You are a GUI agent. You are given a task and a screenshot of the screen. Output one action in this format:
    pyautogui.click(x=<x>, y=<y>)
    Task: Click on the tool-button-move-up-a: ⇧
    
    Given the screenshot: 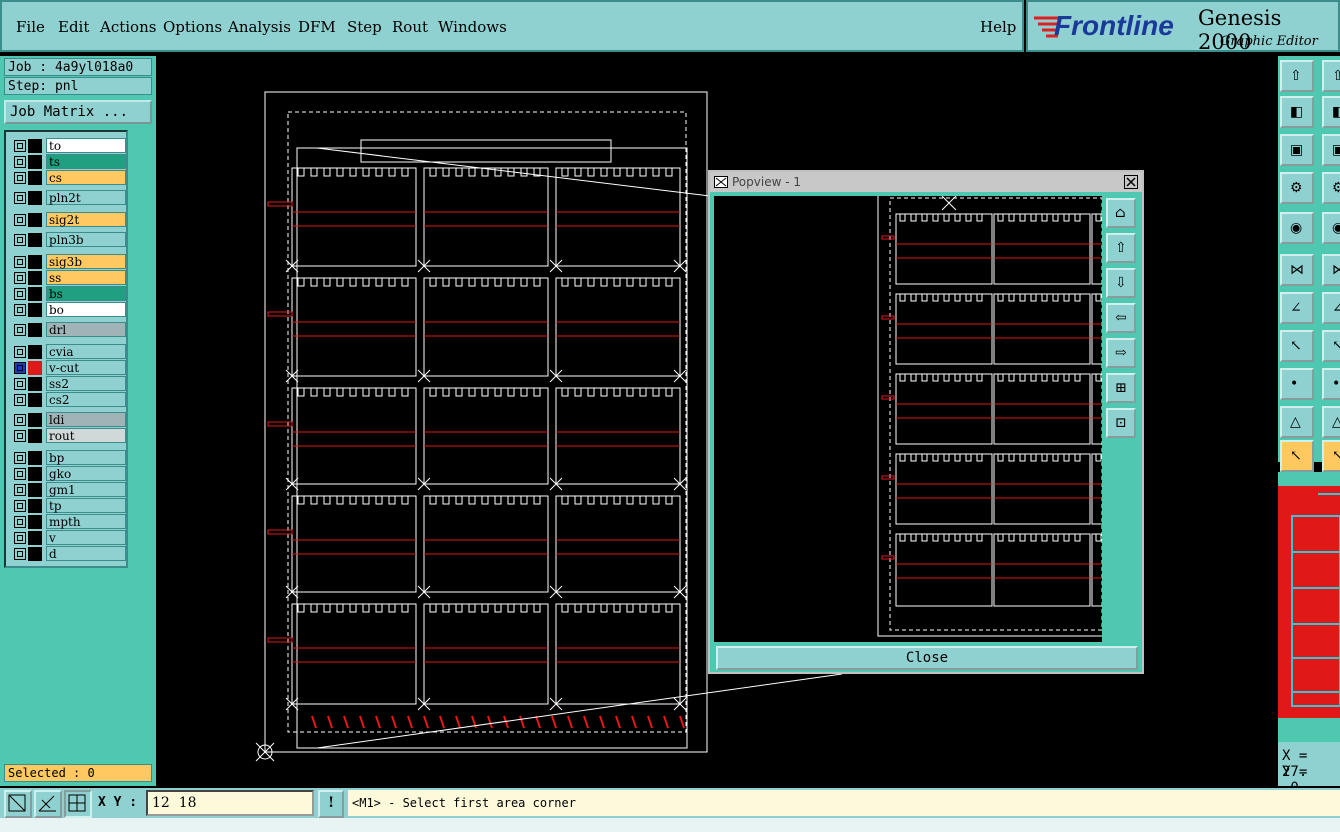 What is the action you would take?
    pyautogui.click(x=1297, y=76)
    